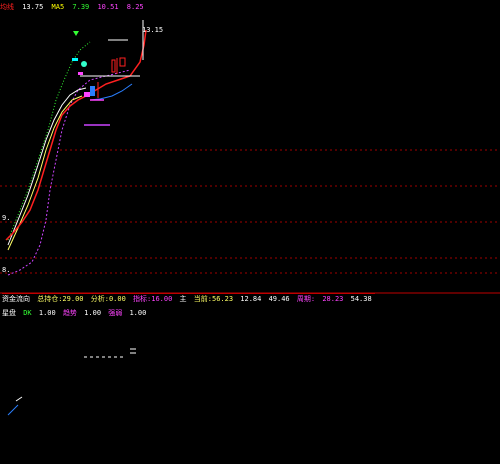 Image resolution: width=500 pixels, height=464 pixels. I want to click on magenta-marker, so click(80, 73).